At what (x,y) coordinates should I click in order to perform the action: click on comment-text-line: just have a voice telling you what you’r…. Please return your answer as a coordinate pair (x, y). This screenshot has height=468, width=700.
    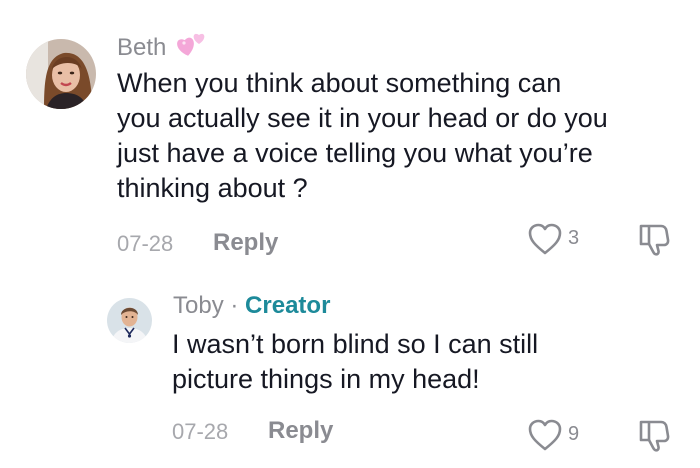
    Looking at the image, I should click on (355, 153).